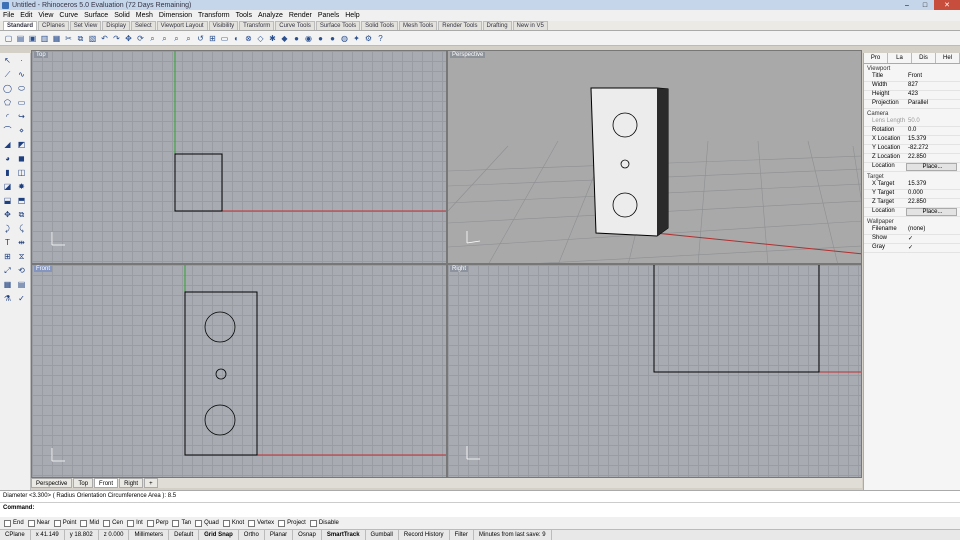 This screenshot has height=540, width=960. I want to click on join-icon: ⤹, so click(21, 228).